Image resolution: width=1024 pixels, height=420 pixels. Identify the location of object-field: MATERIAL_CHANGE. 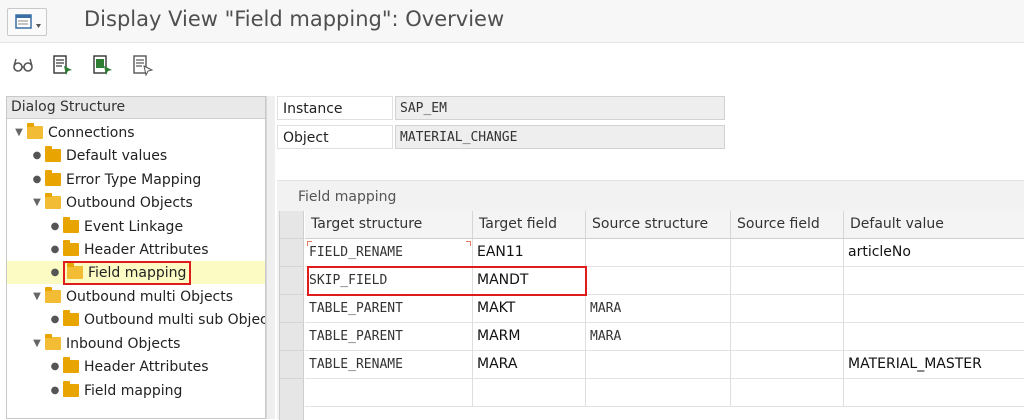
(560, 137).